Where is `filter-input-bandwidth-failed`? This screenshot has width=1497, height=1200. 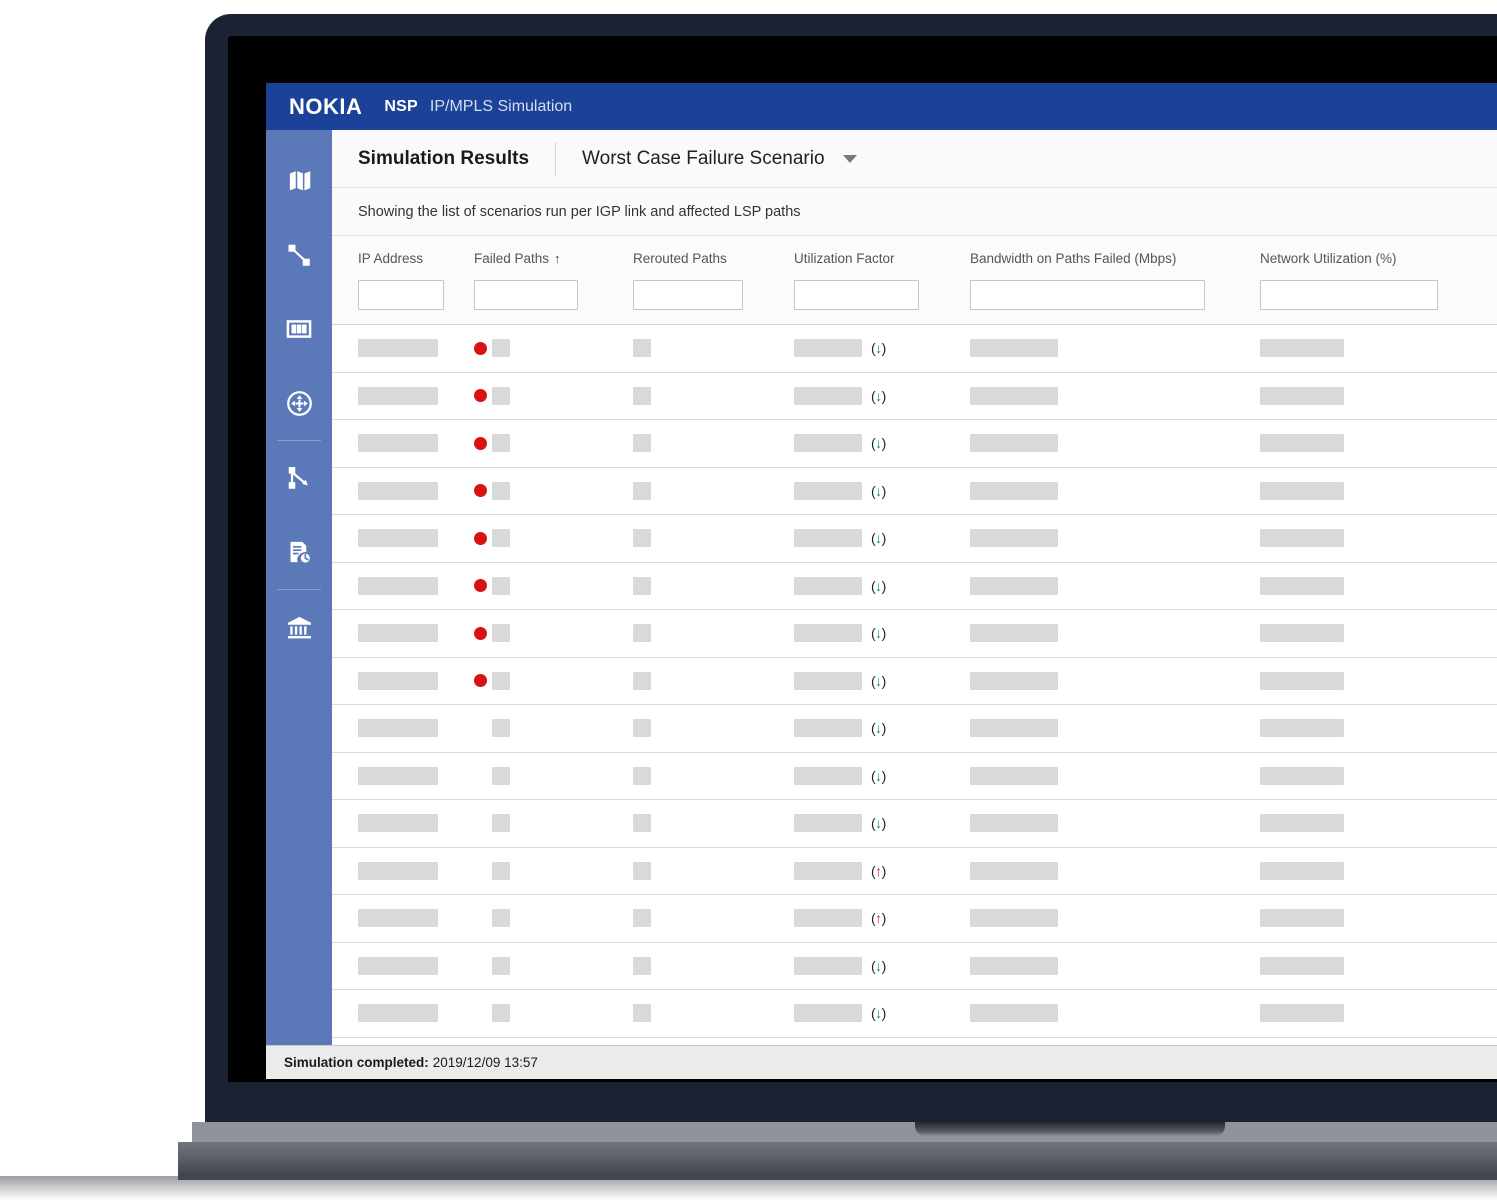 filter-input-bandwidth-failed is located at coordinates (1087, 295).